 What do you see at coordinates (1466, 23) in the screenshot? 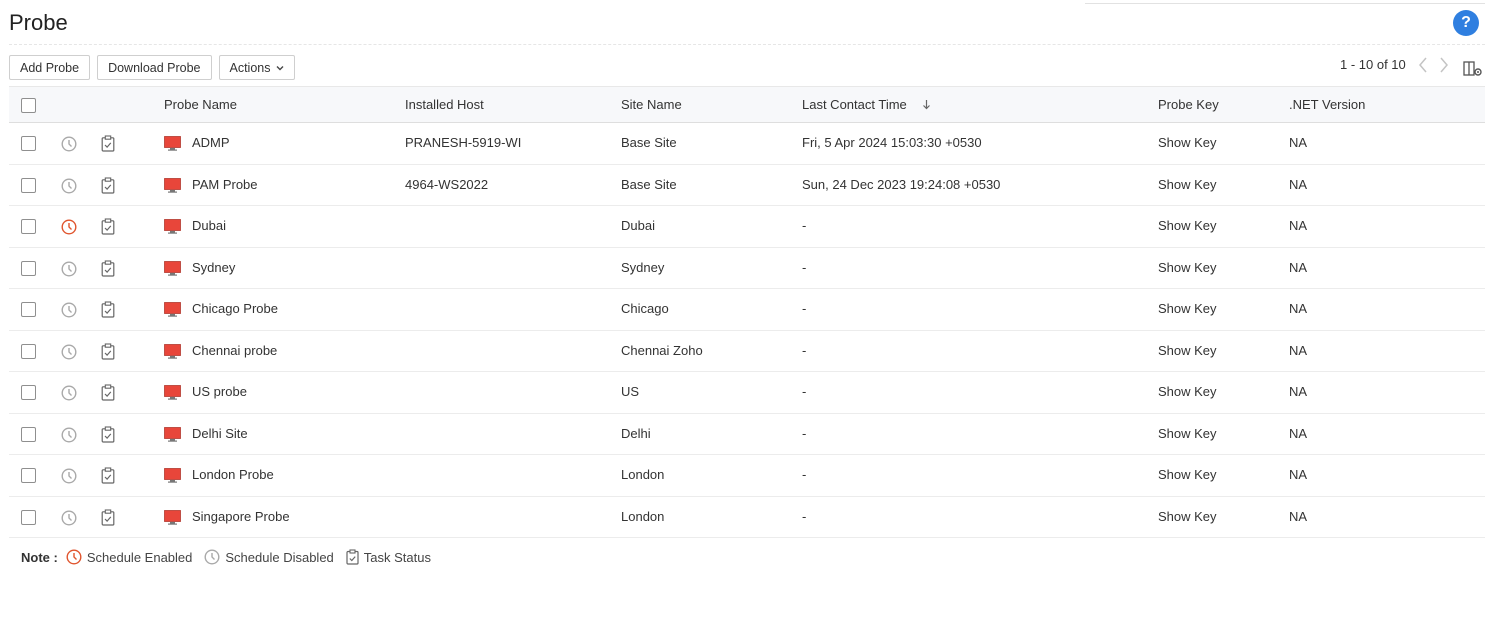
I see `help-button: ?` at bounding box center [1466, 23].